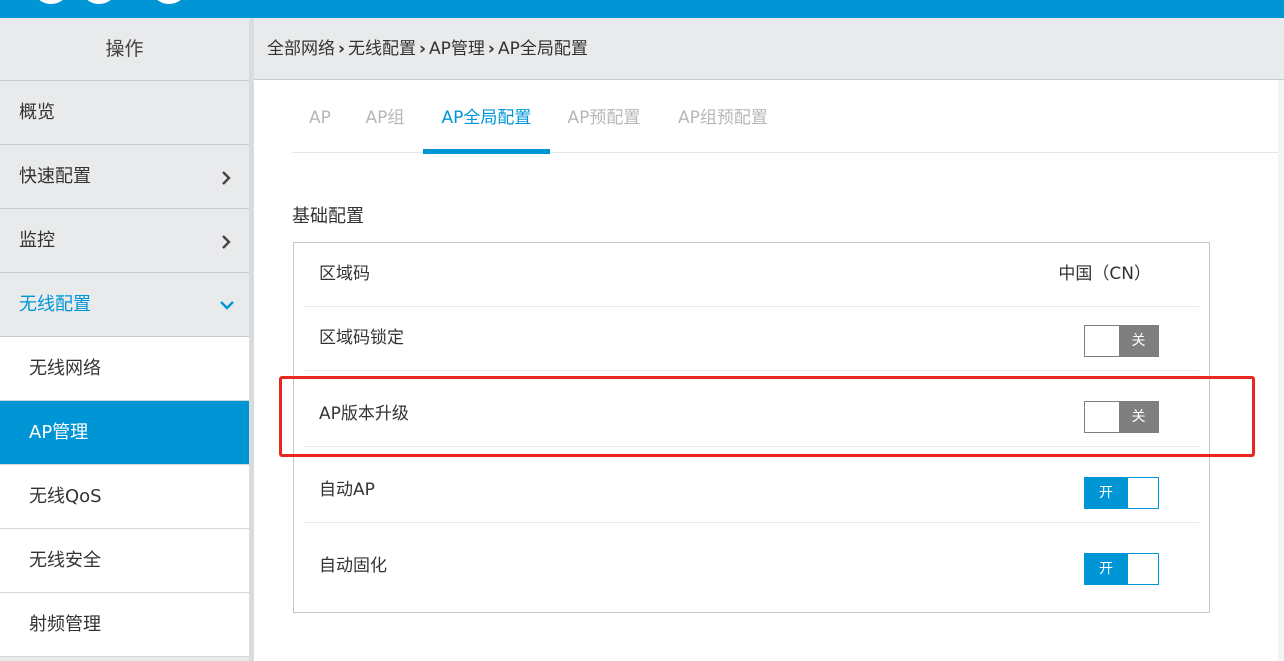 Image resolution: width=1284 pixels, height=661 pixels. I want to click on tab-bar: AP AP组 AP全局配置 AP预配置 AP组预配置, so click(788, 118).